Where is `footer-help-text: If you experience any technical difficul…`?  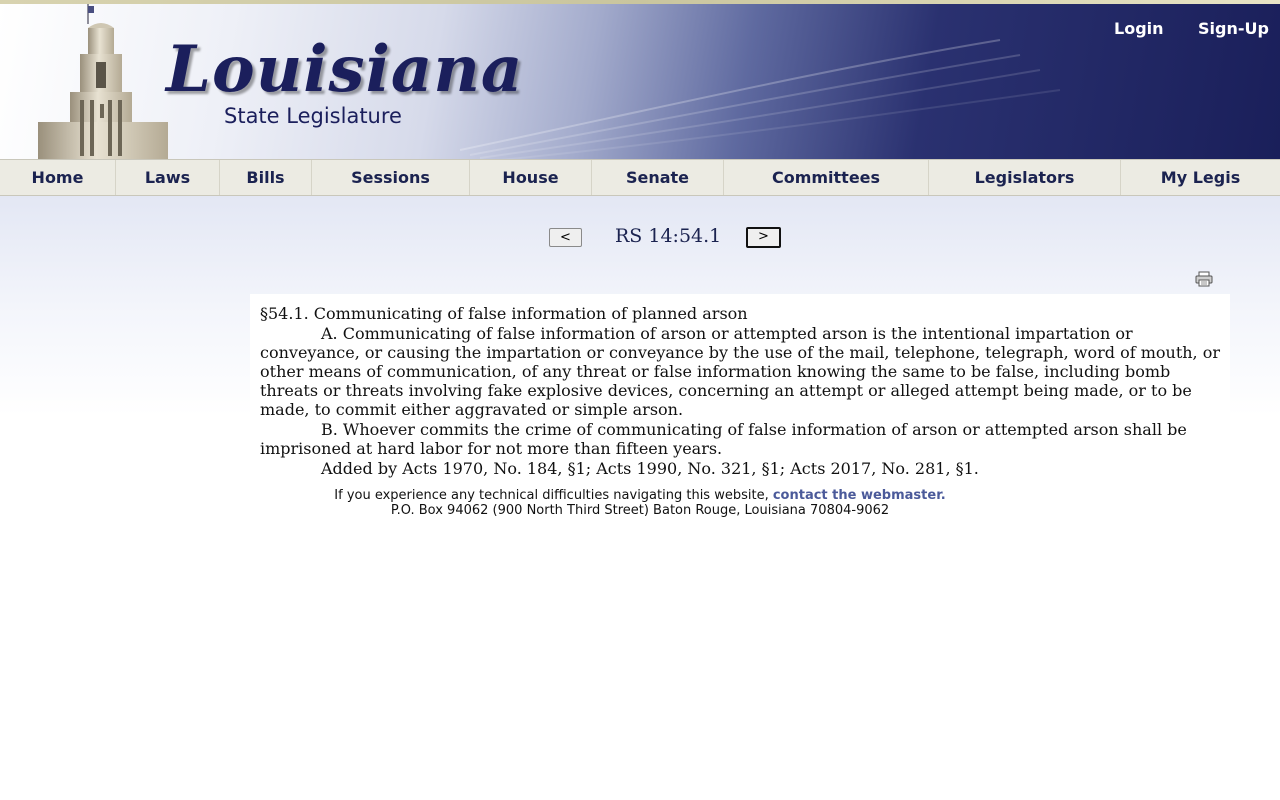
footer-help-text: If you experience any technical difficul… is located at coordinates (553, 495).